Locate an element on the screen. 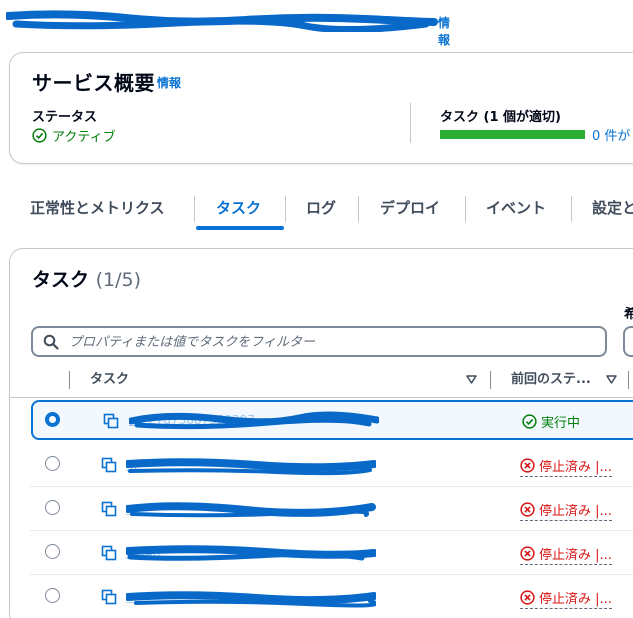 The height and width of the screenshot is (618, 633). summary-info-link: 情報 is located at coordinates (169, 82).